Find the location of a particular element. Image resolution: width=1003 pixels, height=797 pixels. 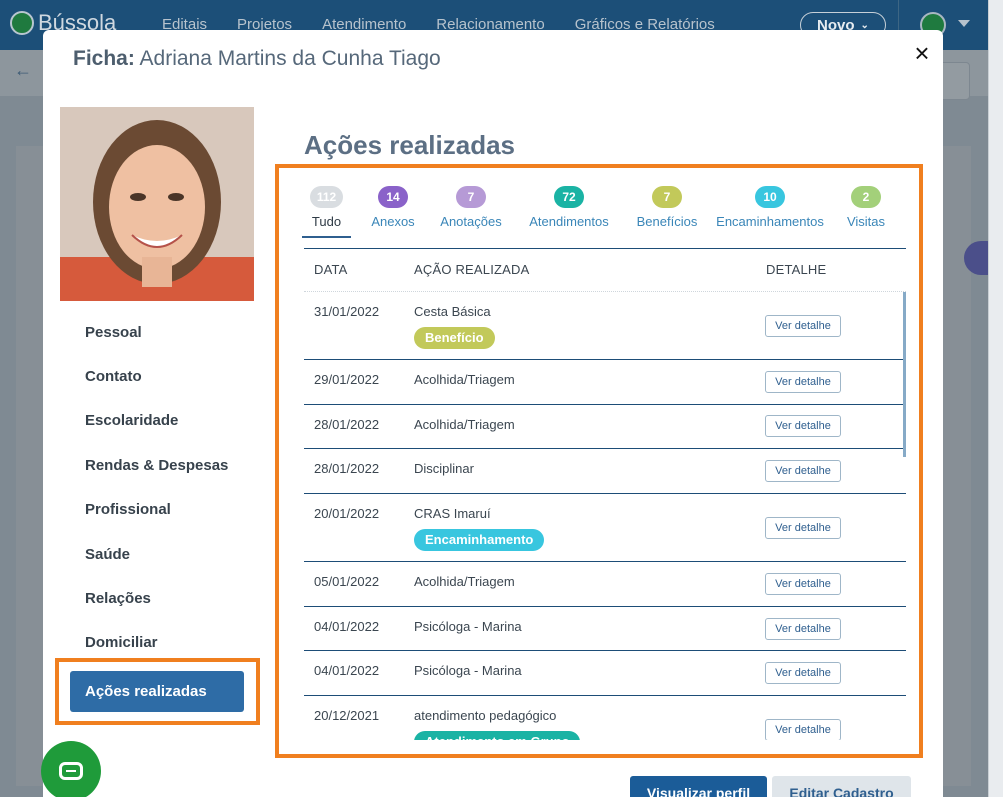

chat-icon is located at coordinates (71, 771).